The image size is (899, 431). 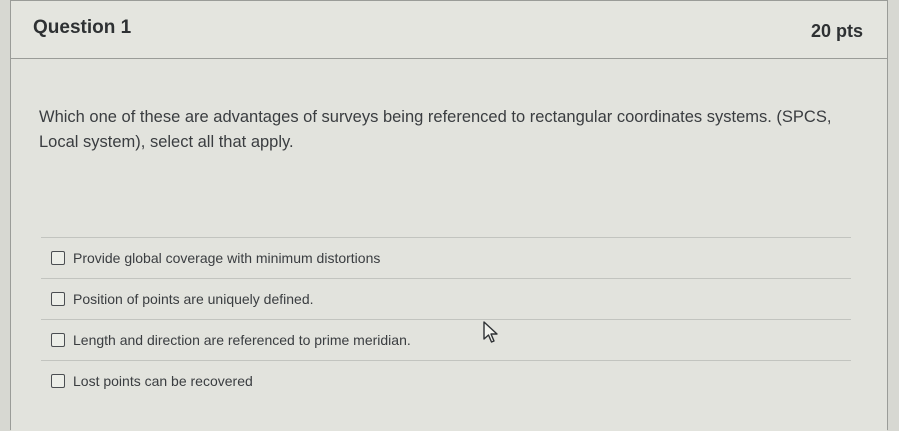 What do you see at coordinates (193, 299) in the screenshot?
I see `answer-label: Position of points are uniquely defined.` at bounding box center [193, 299].